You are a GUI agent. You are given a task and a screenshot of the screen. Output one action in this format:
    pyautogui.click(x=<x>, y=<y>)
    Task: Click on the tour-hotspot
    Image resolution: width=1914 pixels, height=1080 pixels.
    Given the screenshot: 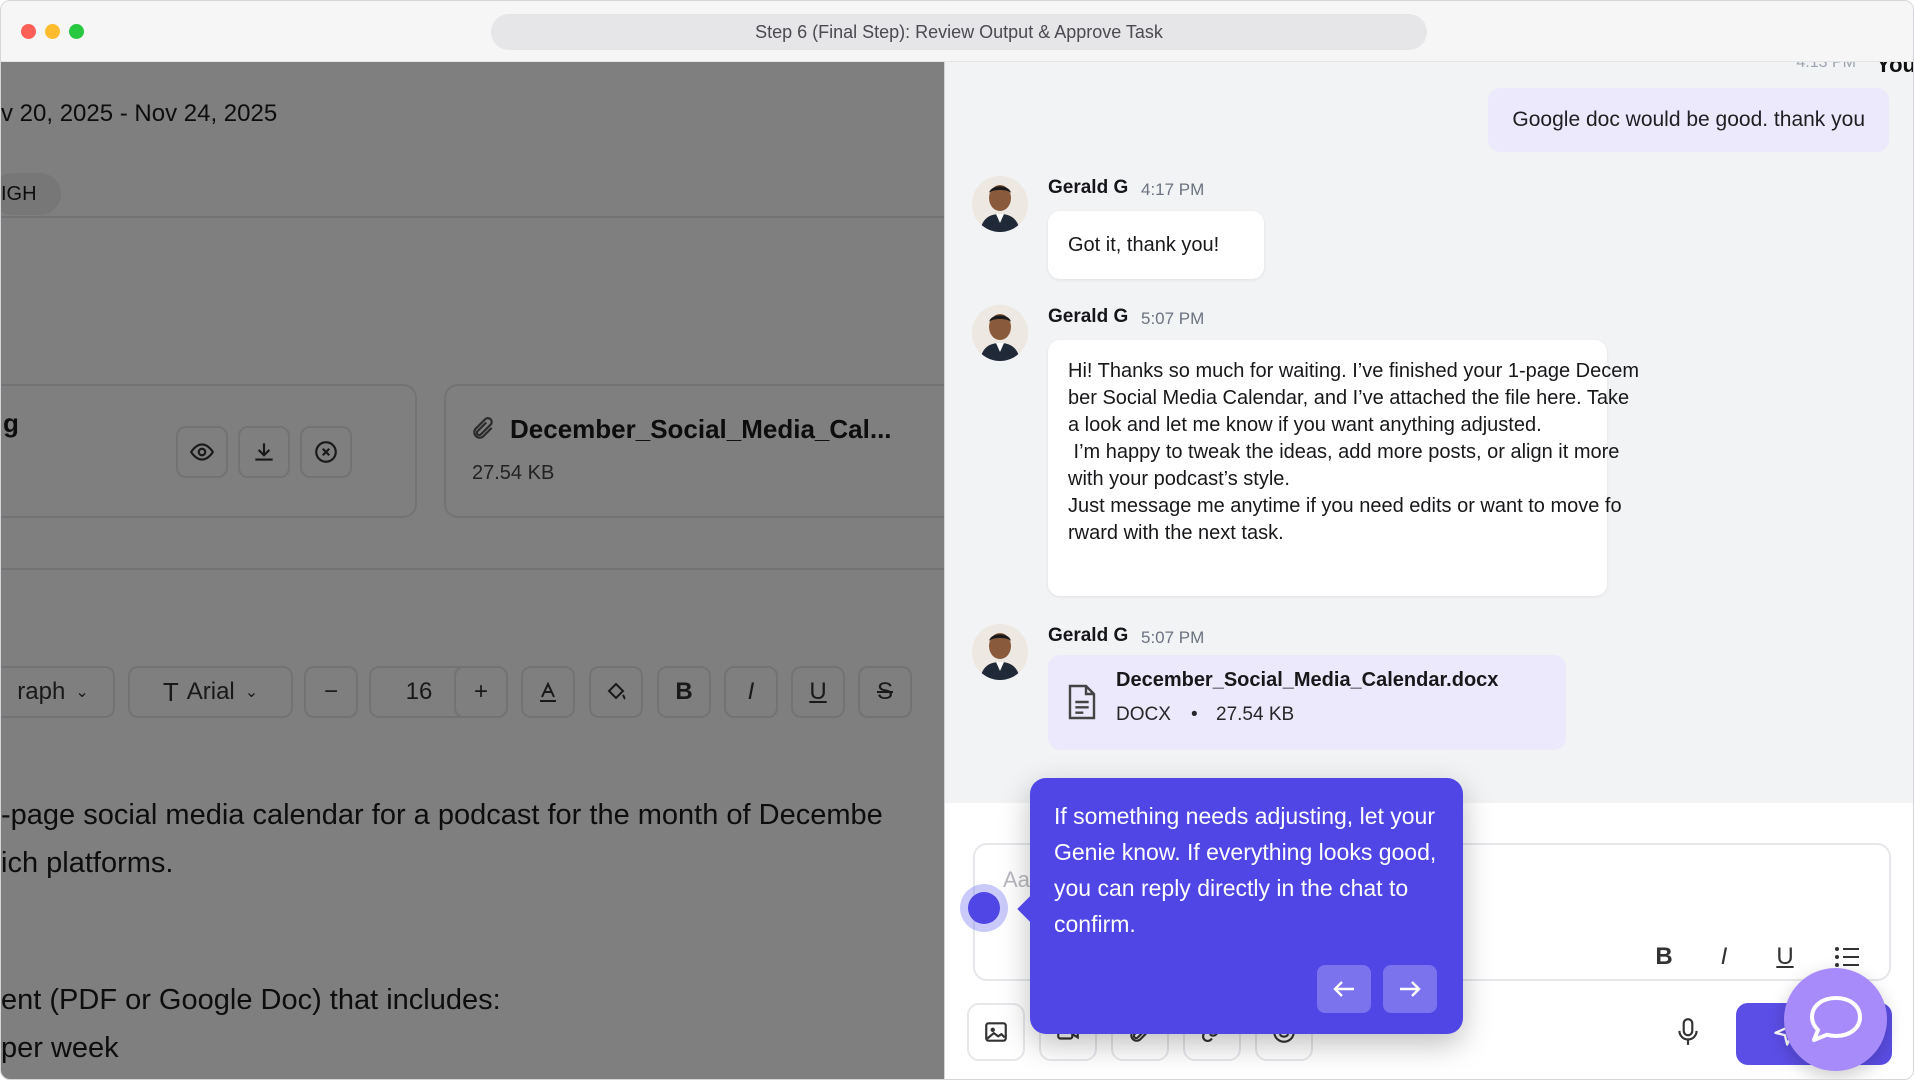 What is the action you would take?
    pyautogui.click(x=984, y=908)
    